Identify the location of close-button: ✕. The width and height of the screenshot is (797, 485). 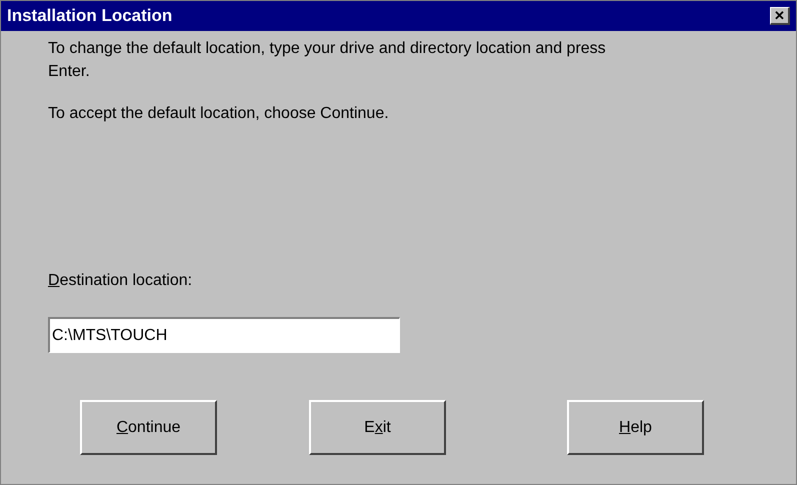
(780, 16).